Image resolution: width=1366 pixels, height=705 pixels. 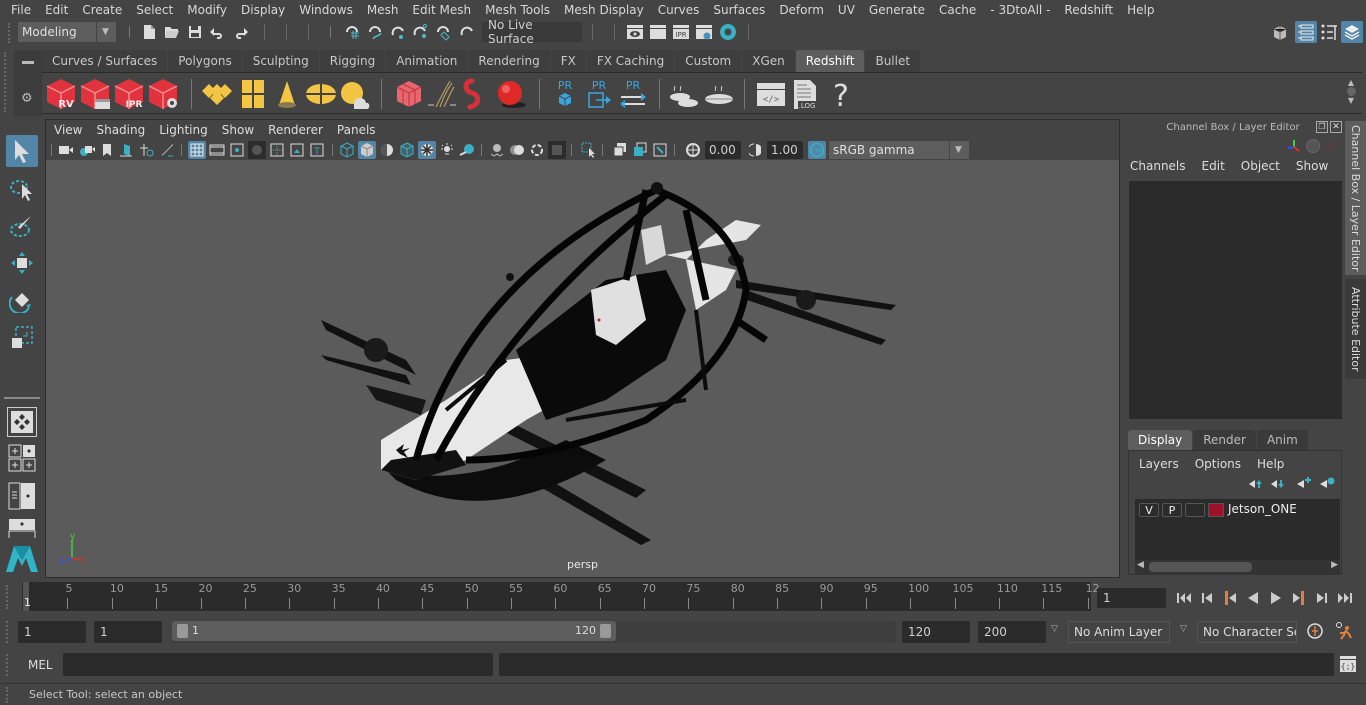 What do you see at coordinates (1235, 300) in the screenshot?
I see `channel-box-area` at bounding box center [1235, 300].